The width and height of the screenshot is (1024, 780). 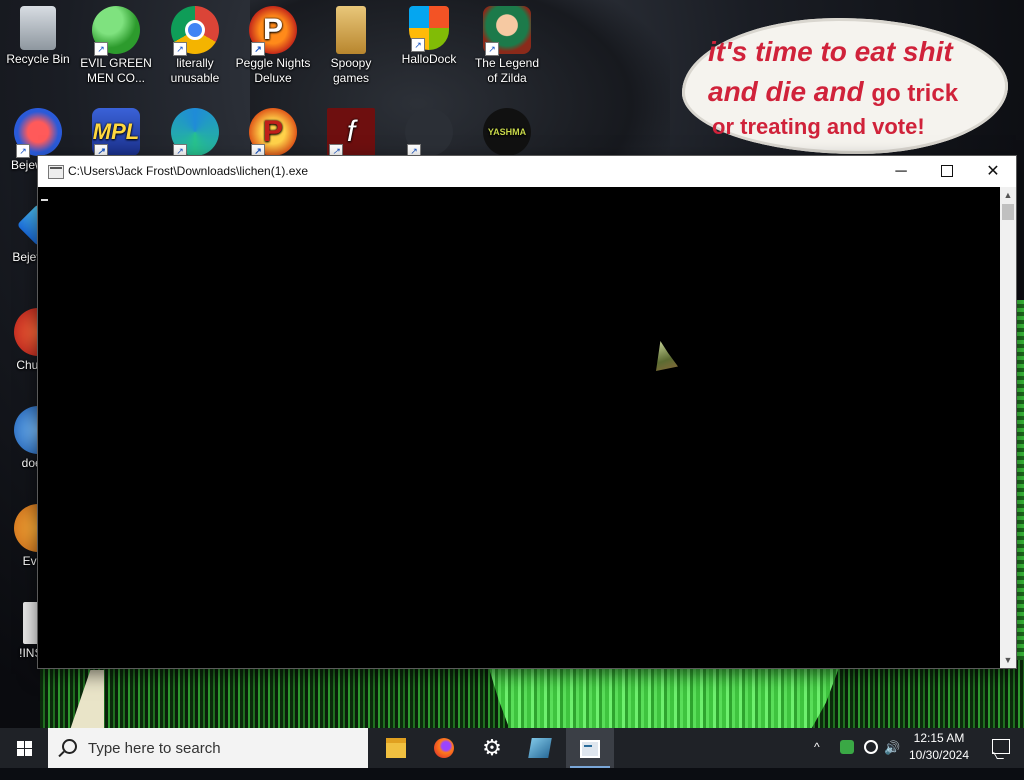 I want to click on scroll-down-icon: ▼, so click(x=1008, y=660).